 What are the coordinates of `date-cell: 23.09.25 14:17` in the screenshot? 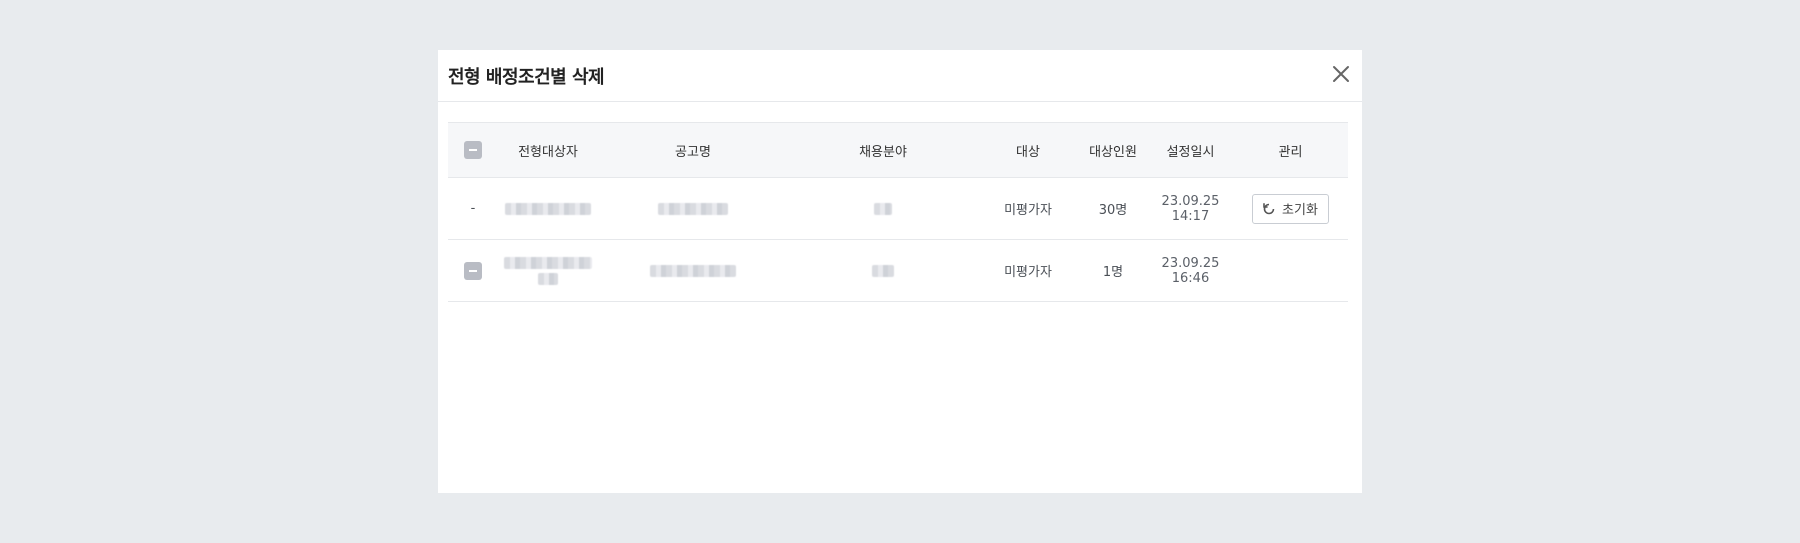 It's located at (1190, 208).